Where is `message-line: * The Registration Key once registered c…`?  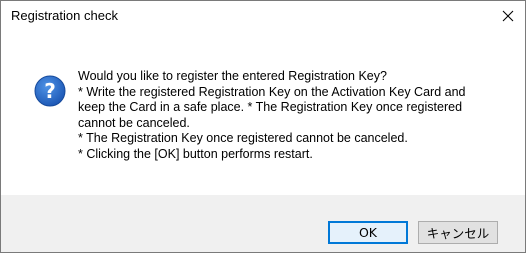 message-line: * The Registration Key once registered c… is located at coordinates (243, 138).